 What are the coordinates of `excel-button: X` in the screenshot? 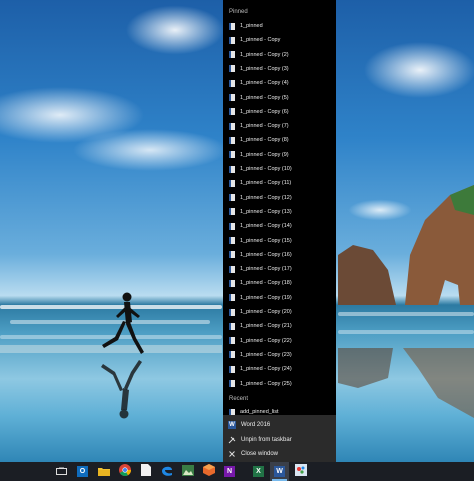 It's located at (258, 471).